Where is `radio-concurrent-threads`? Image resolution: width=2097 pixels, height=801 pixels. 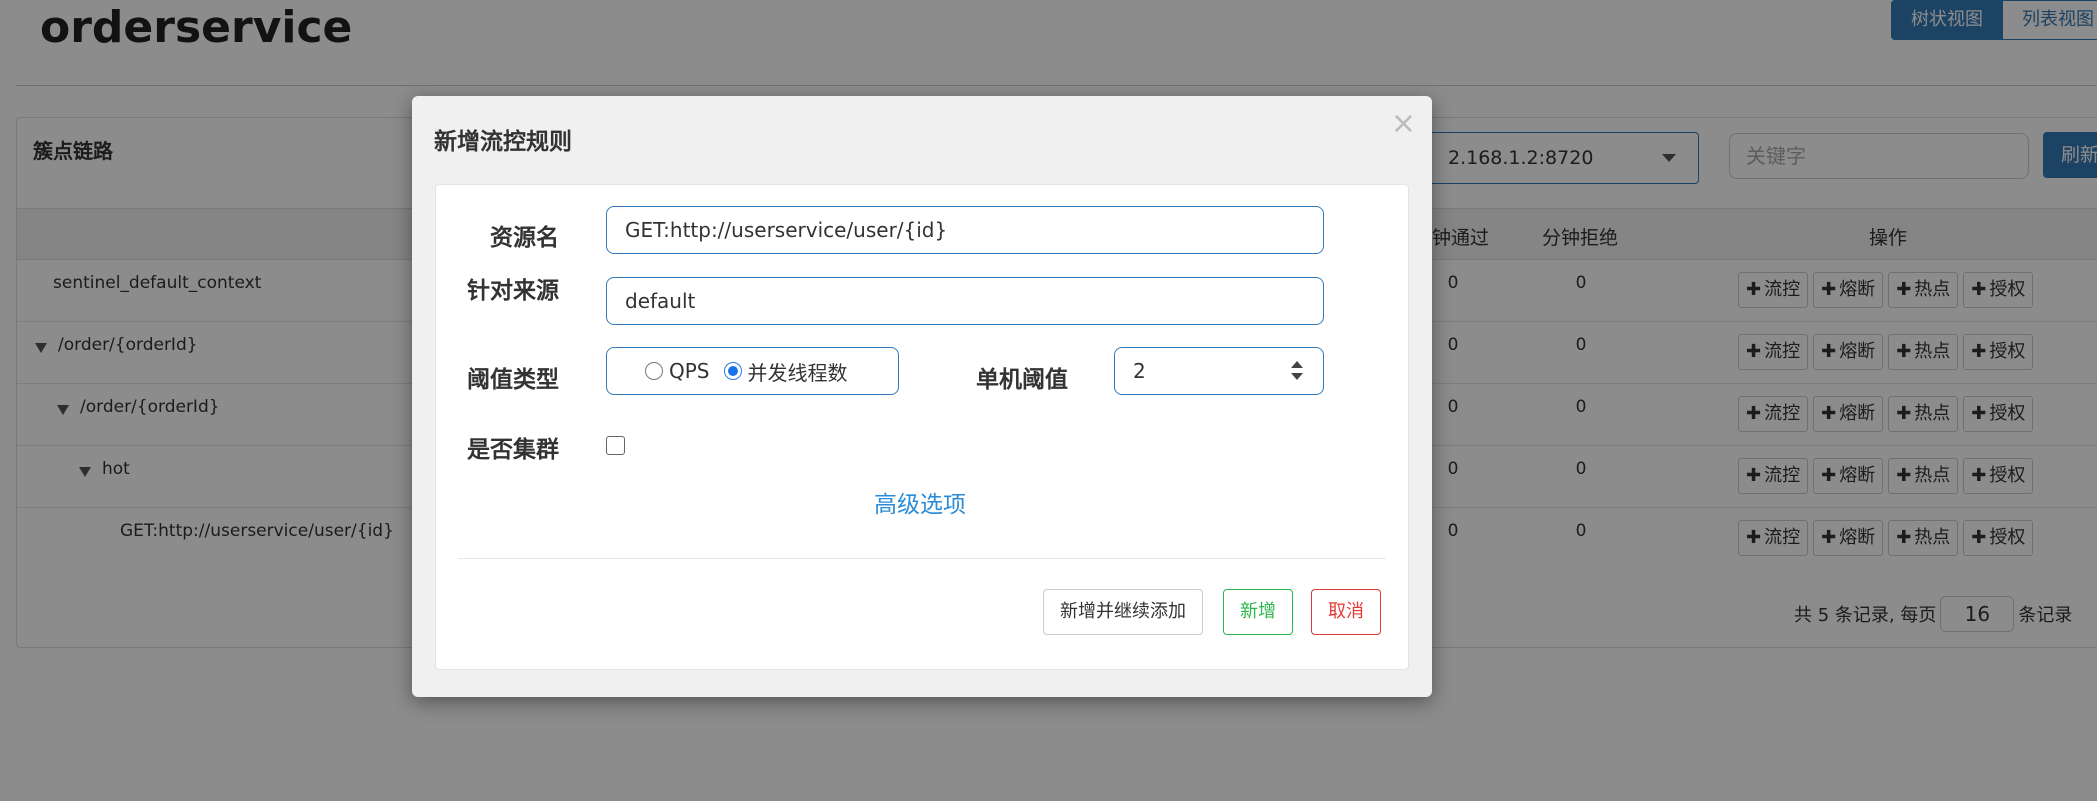 radio-concurrent-threads is located at coordinates (732, 371).